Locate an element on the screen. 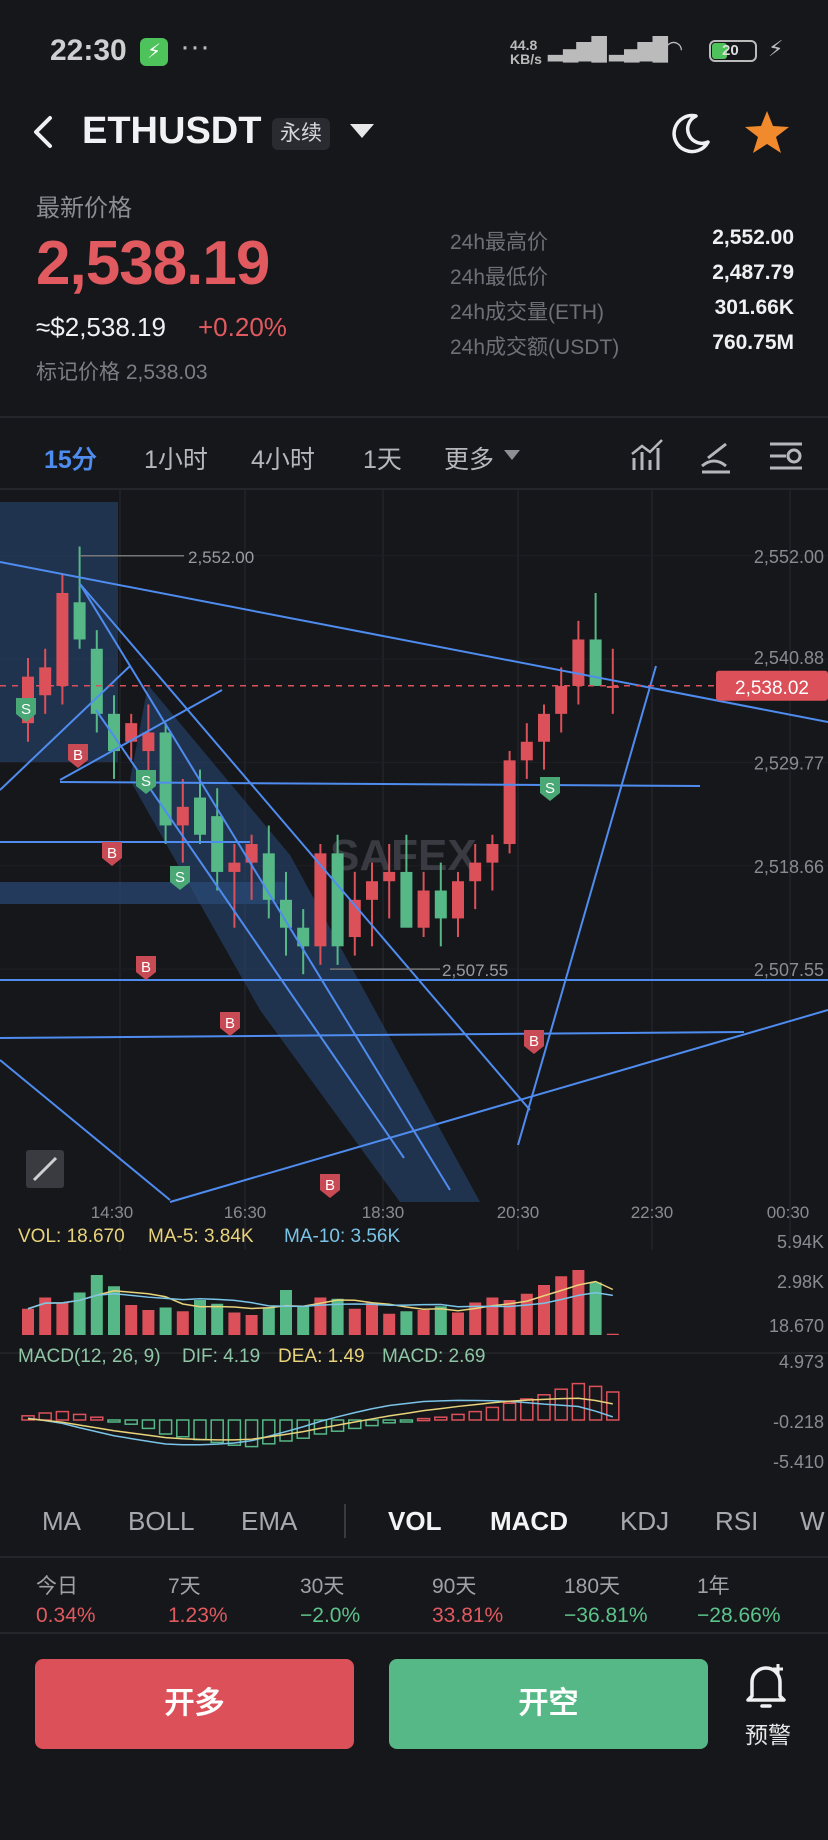 Image resolution: width=828 pixels, height=1840 pixels. symbol-dropdown-icon is located at coordinates (362, 131).